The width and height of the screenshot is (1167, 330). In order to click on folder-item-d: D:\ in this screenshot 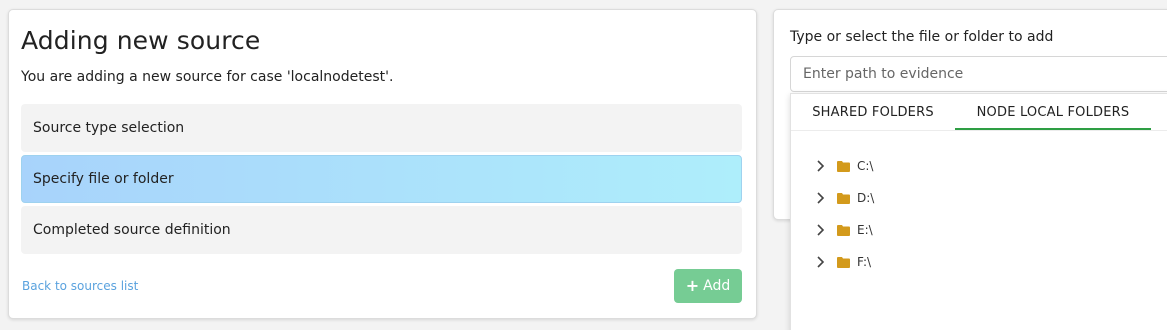, I will do `click(844, 198)`.